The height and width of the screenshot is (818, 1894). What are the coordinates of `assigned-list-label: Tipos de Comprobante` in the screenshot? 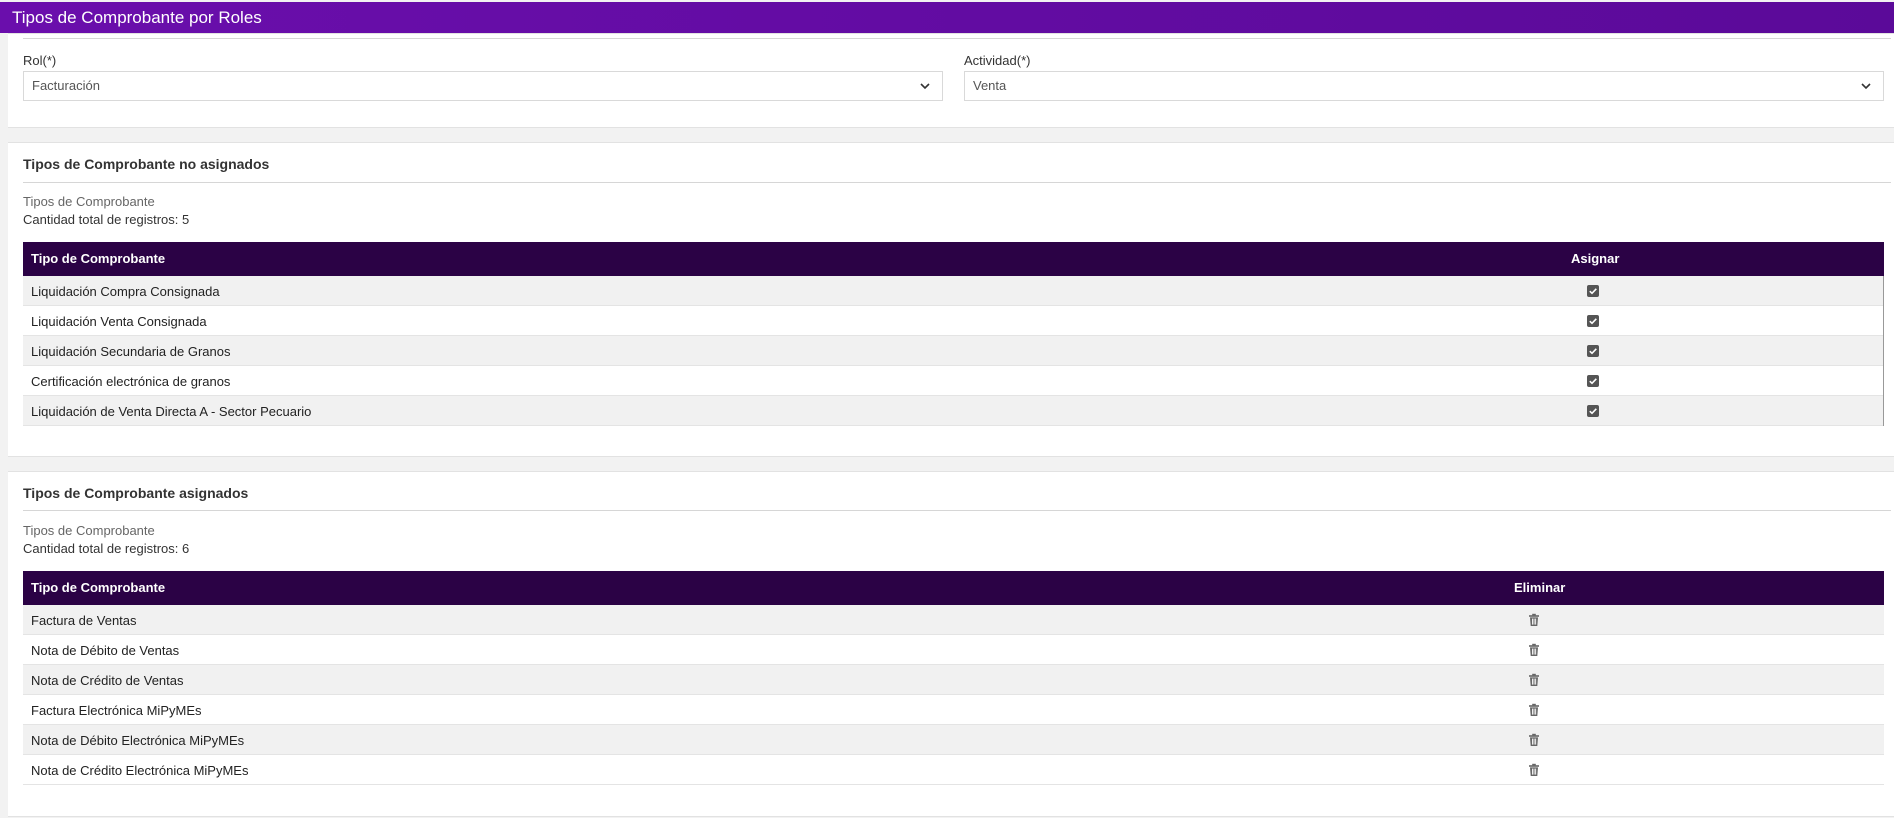 It's located at (89, 530).